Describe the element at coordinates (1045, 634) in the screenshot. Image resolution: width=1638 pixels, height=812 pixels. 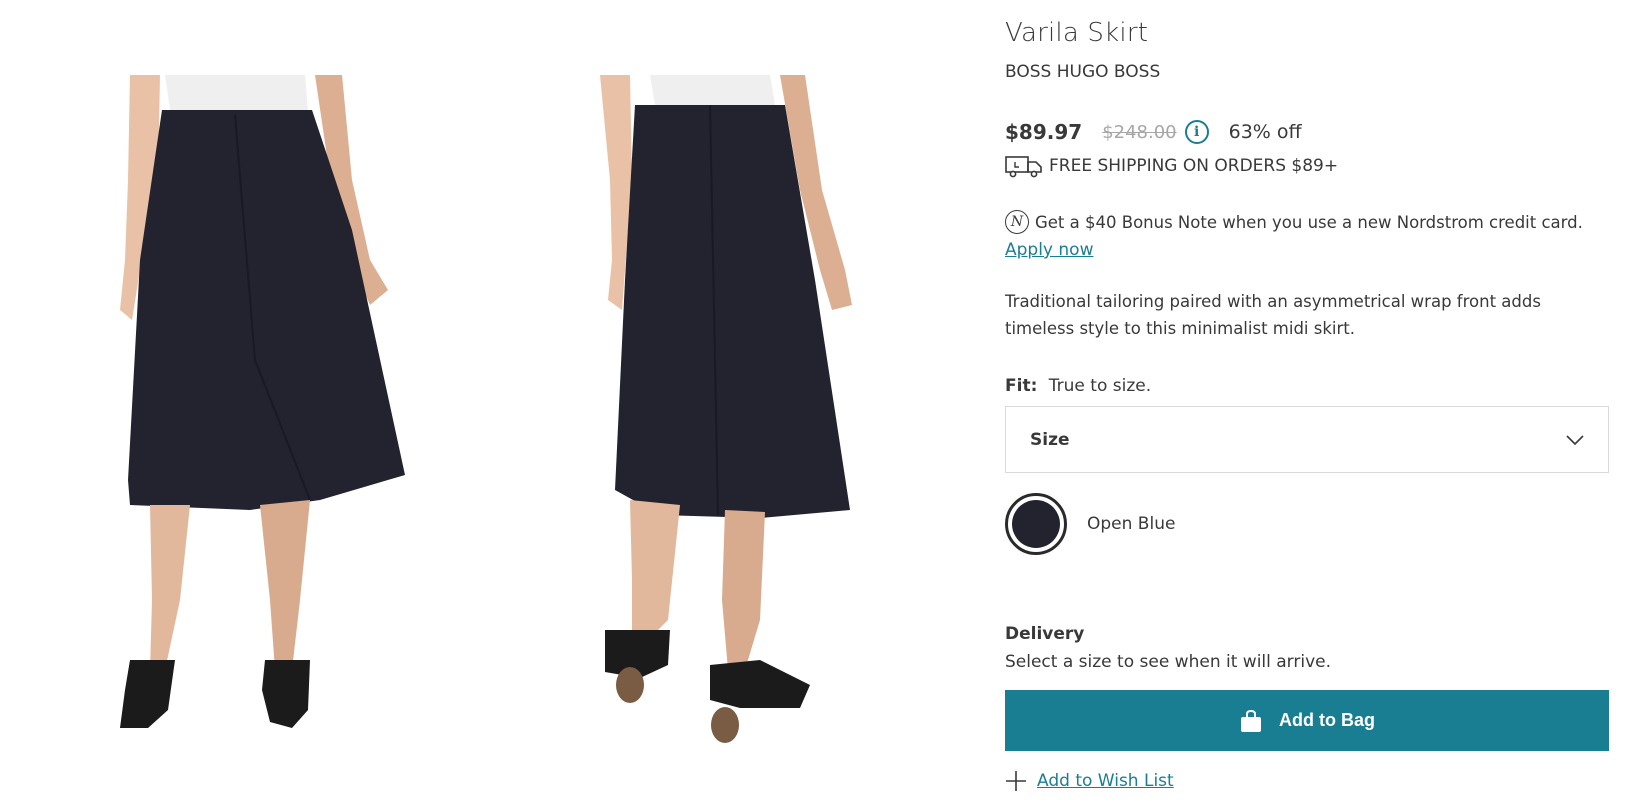
I see `delivery-title: Delivery` at that location.